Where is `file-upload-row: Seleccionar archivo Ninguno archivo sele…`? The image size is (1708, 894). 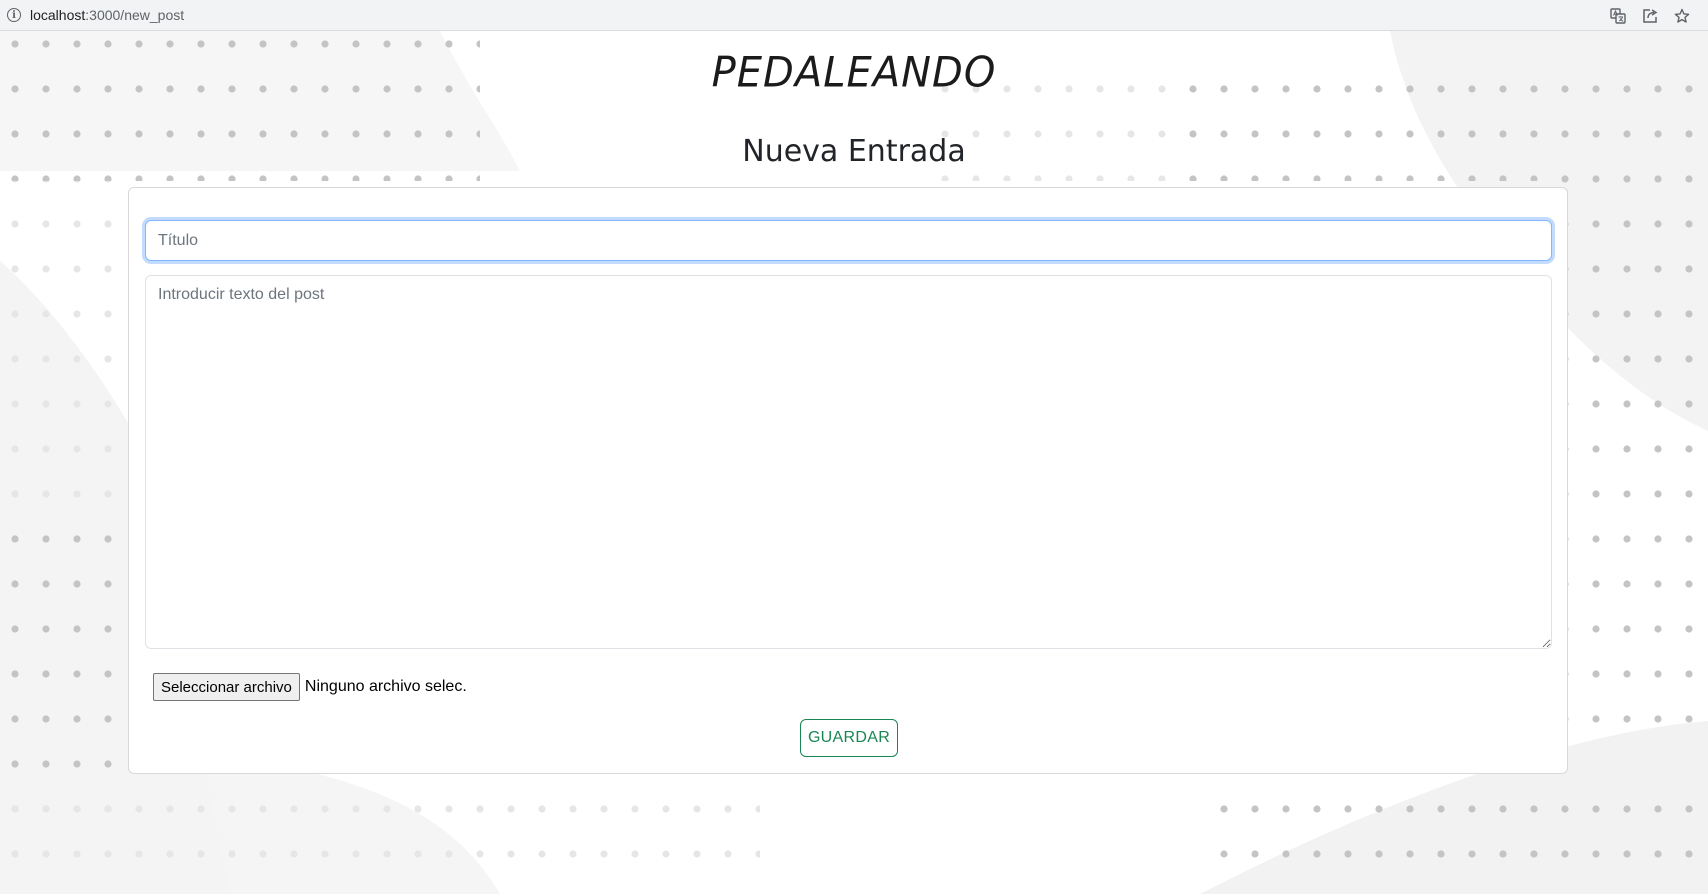
file-upload-row: Seleccionar archivo Ninguno archivo sele… is located at coordinates (310, 687).